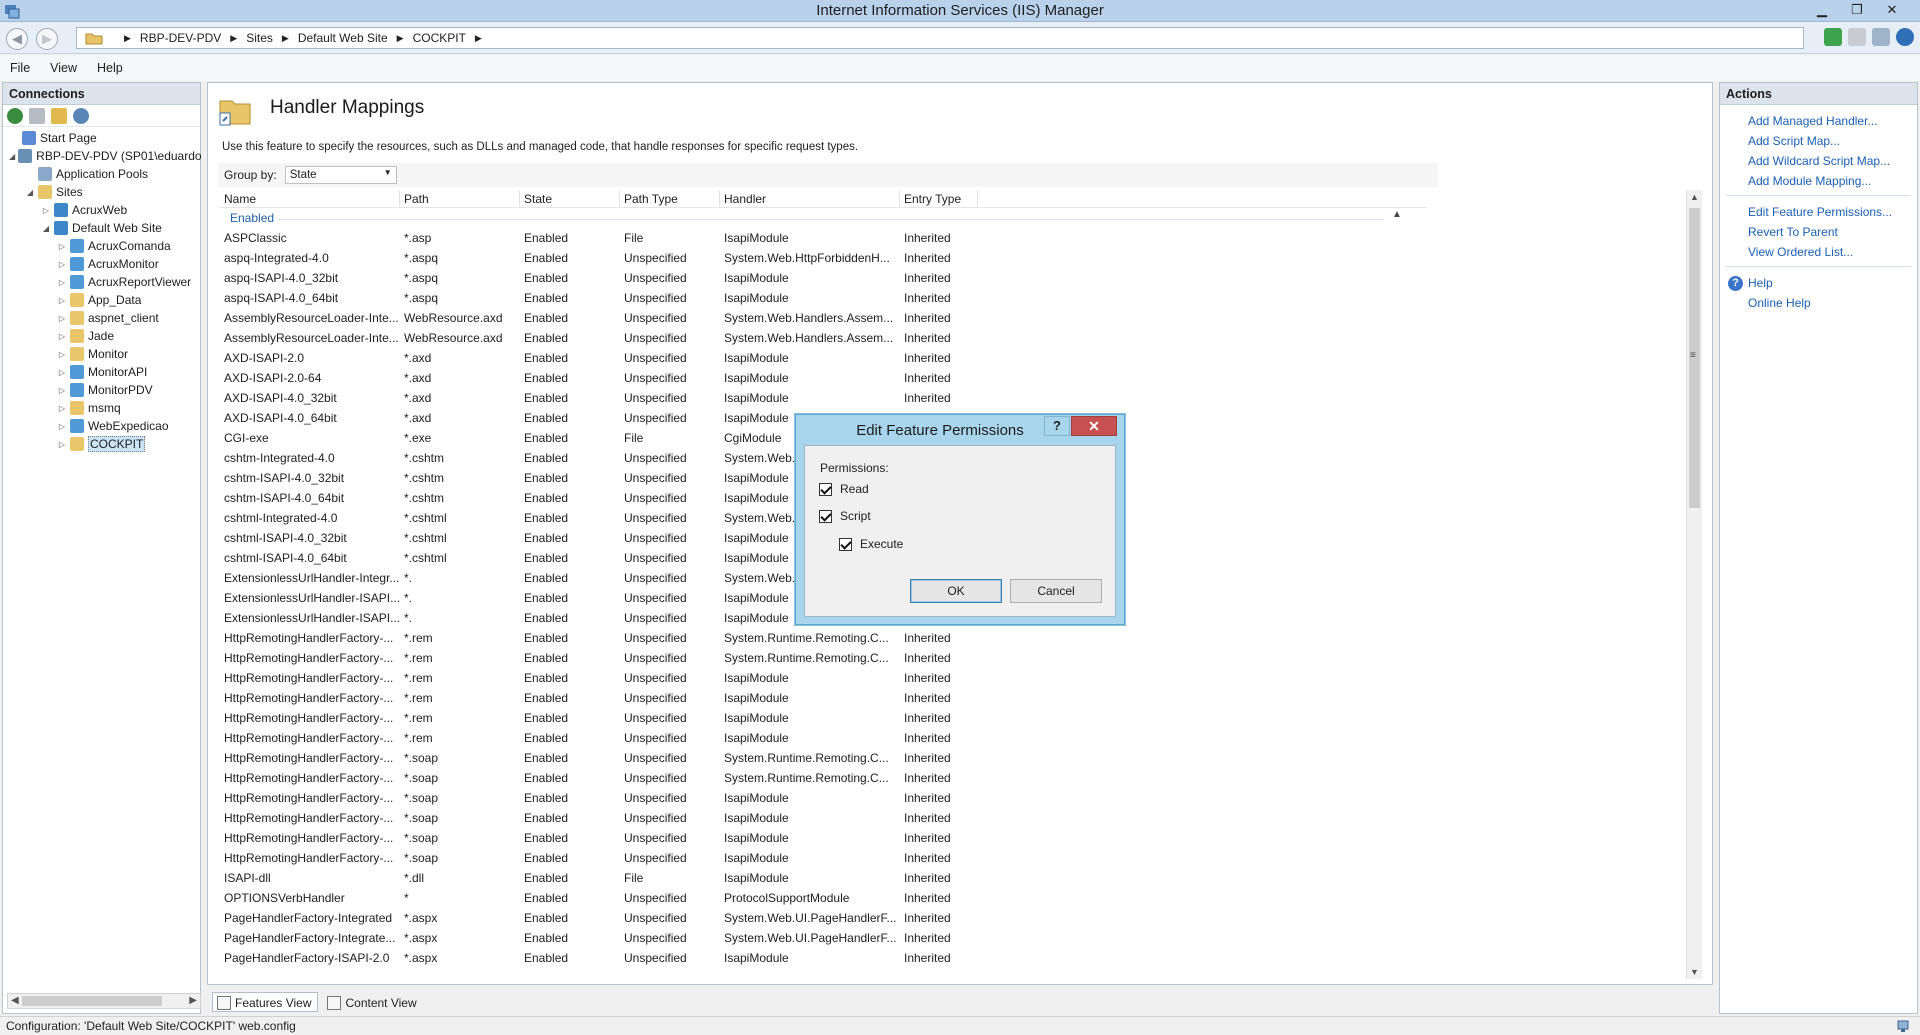 This screenshot has height=1035, width=1920. I want to click on script-checkbox-row: Script, so click(845, 516).